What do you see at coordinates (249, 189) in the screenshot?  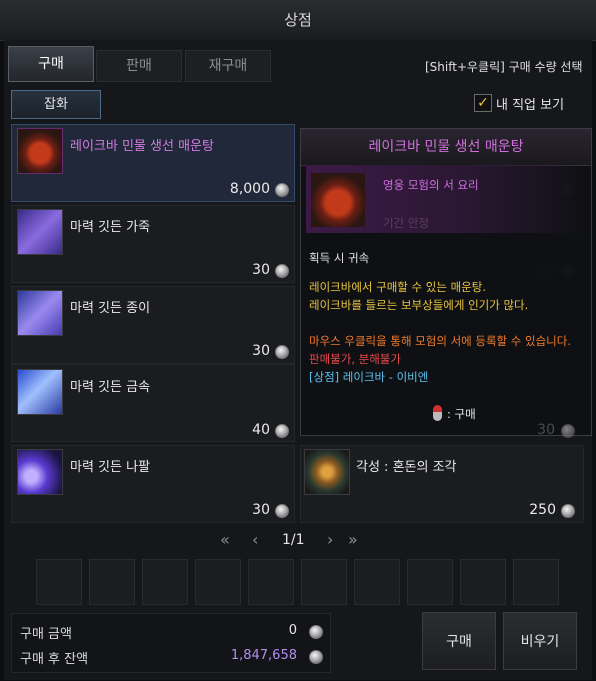 I see `item-price: 8,000` at bounding box center [249, 189].